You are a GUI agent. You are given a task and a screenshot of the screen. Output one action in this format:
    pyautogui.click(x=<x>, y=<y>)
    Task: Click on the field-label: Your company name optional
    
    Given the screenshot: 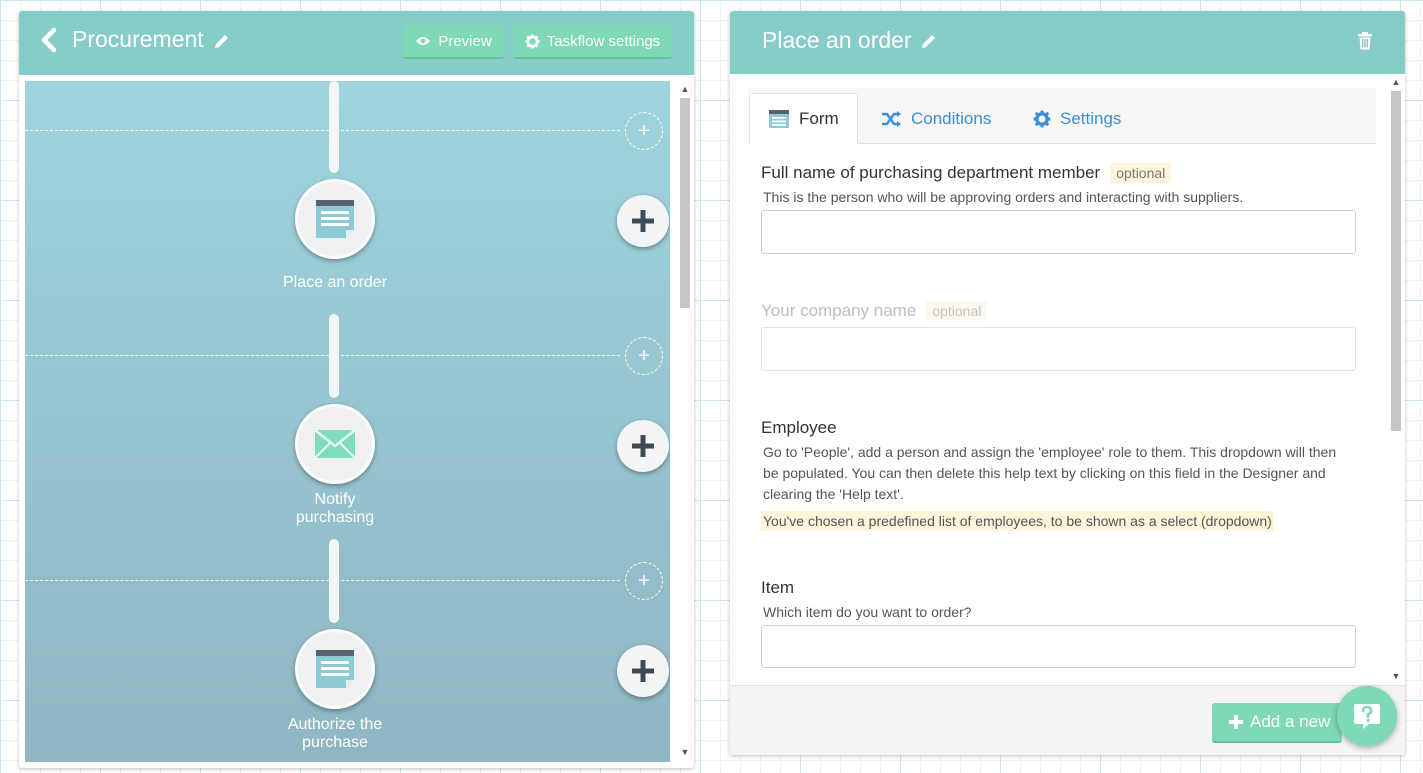 What is the action you would take?
    pyautogui.click(x=1058, y=311)
    